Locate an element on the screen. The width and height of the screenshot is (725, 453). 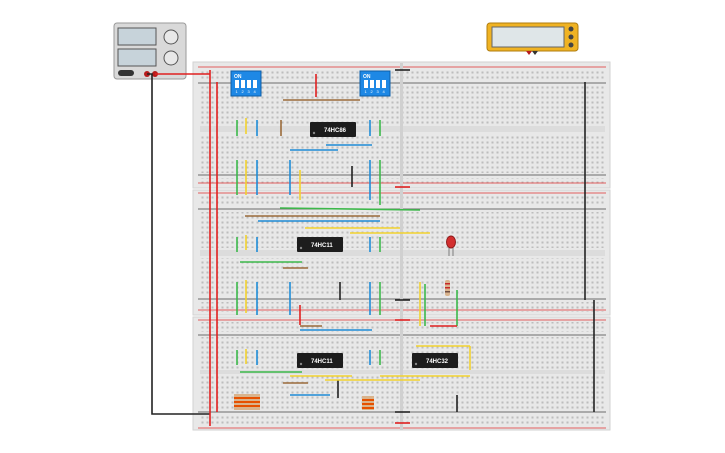
multimeter-icon is located at coordinates (532, 38).